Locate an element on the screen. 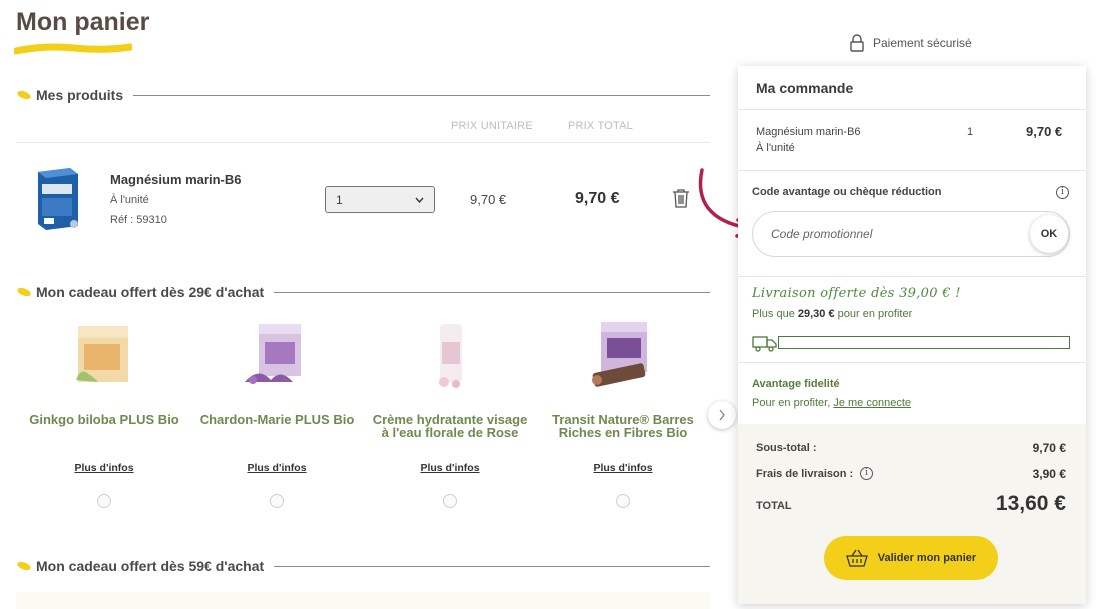  lock-icon is located at coordinates (857, 43).